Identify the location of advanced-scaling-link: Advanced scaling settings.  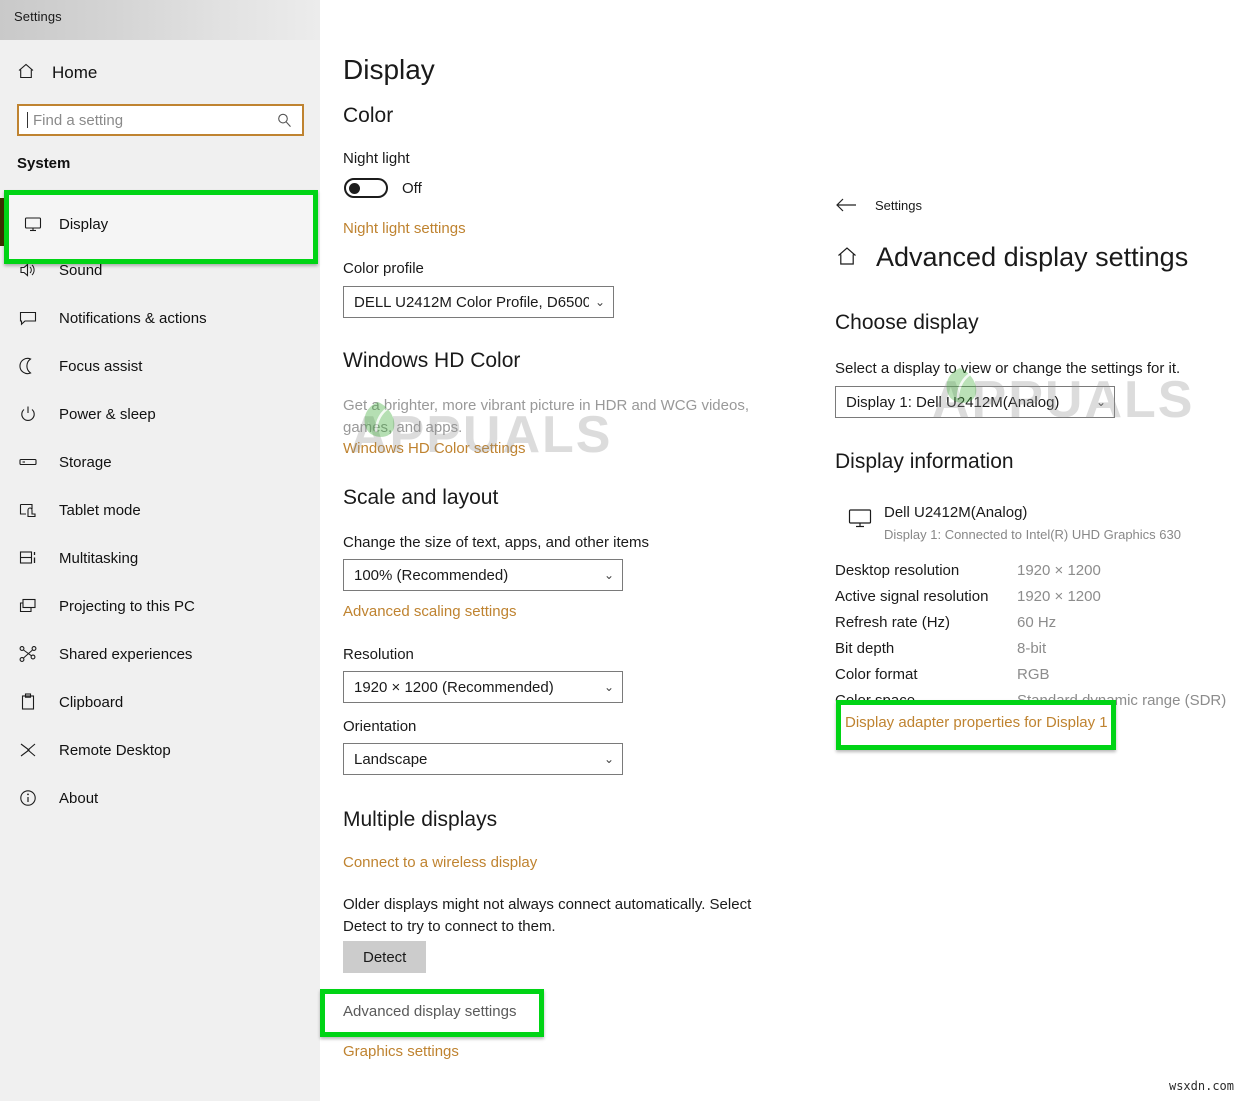
(429, 611).